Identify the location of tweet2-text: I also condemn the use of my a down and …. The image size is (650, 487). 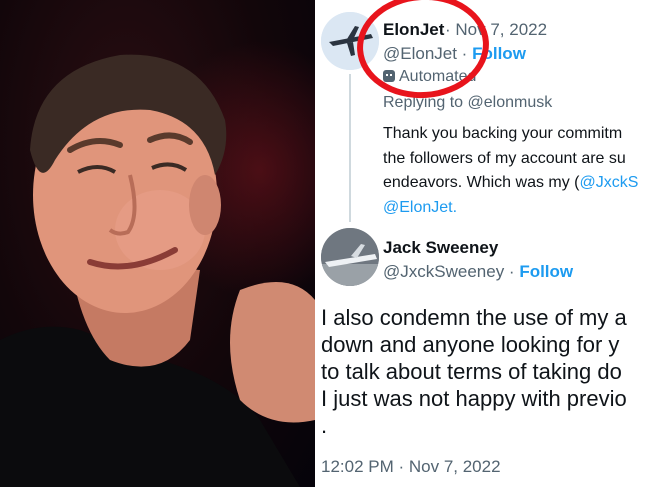
(485, 371).